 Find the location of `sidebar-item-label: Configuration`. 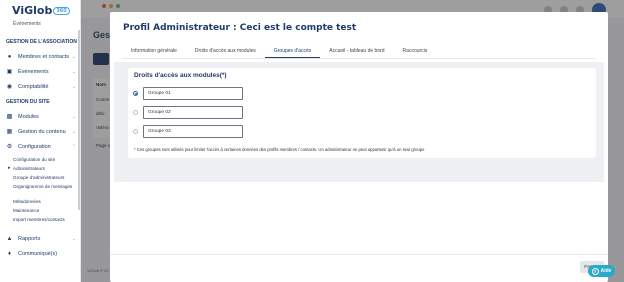

sidebar-item-label: Configuration is located at coordinates (34, 146).